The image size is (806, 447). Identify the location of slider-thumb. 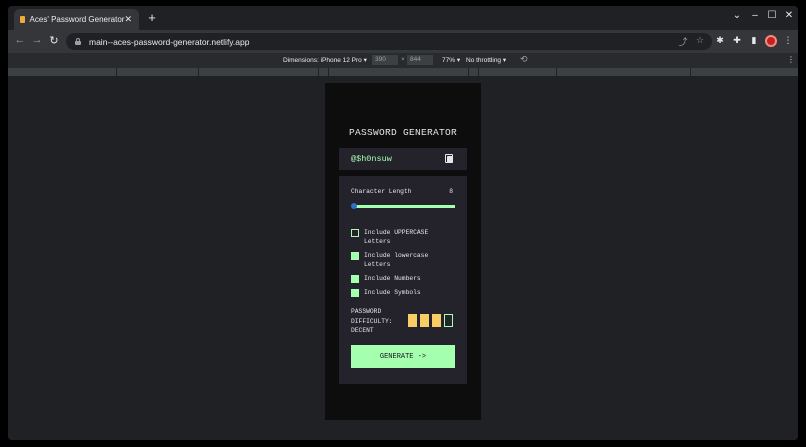
(354, 206).